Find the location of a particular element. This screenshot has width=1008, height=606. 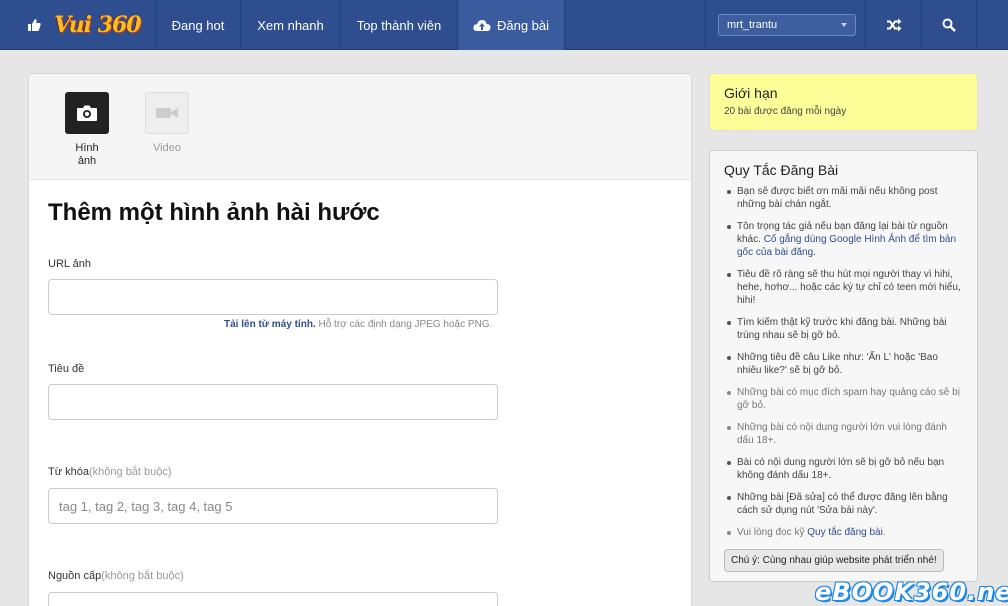

cloud-upload-icon is located at coordinates (482, 25).